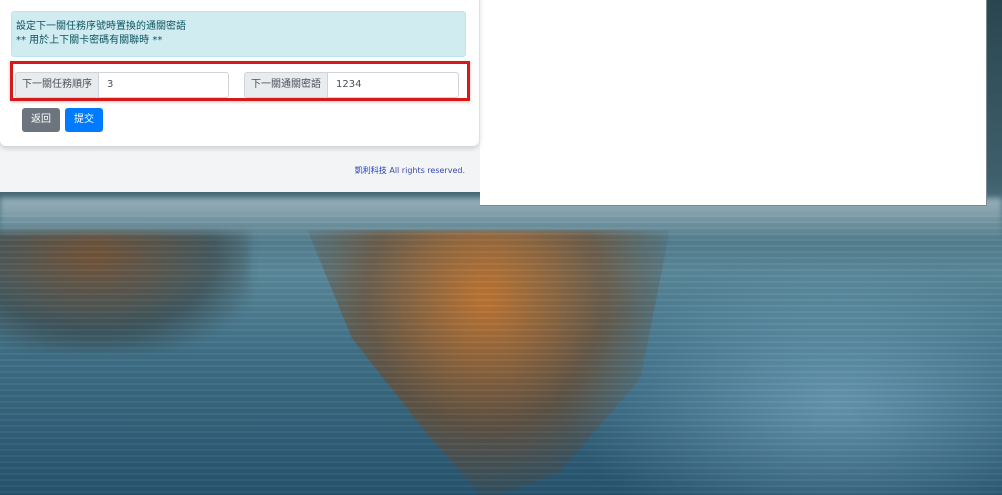 The height and width of the screenshot is (495, 1002). What do you see at coordinates (163, 85) in the screenshot?
I see `next-task-order-input: 3` at bounding box center [163, 85].